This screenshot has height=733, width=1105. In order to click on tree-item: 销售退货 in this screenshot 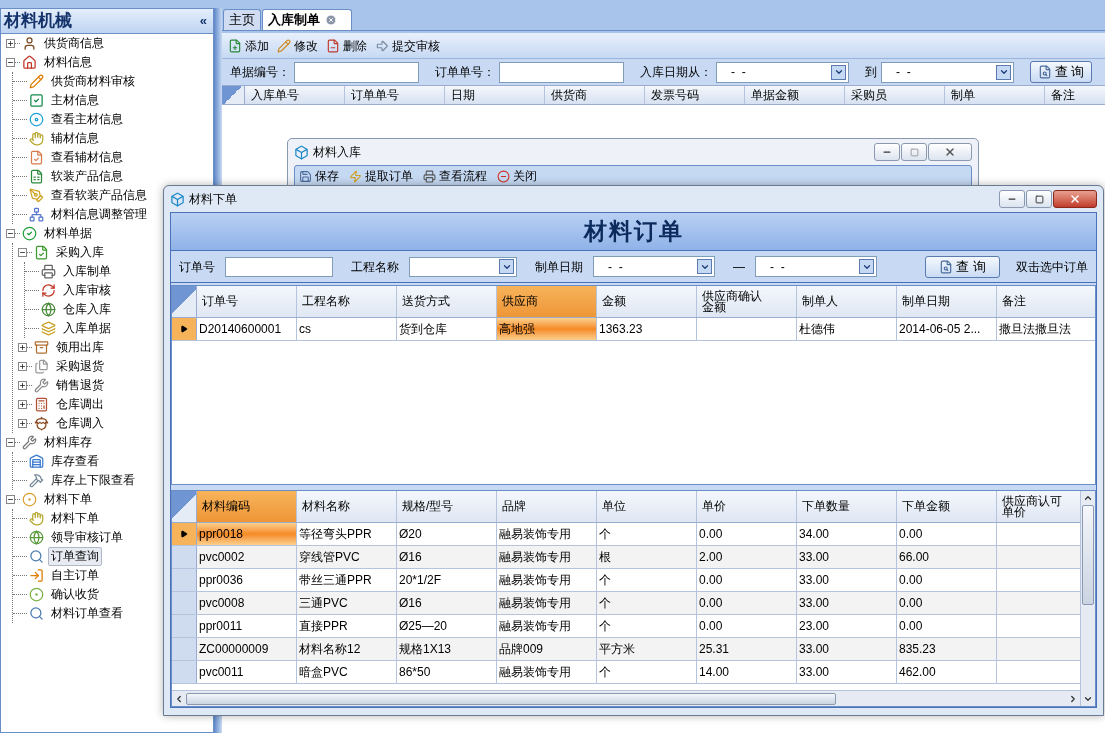, I will do `click(80, 385)`.